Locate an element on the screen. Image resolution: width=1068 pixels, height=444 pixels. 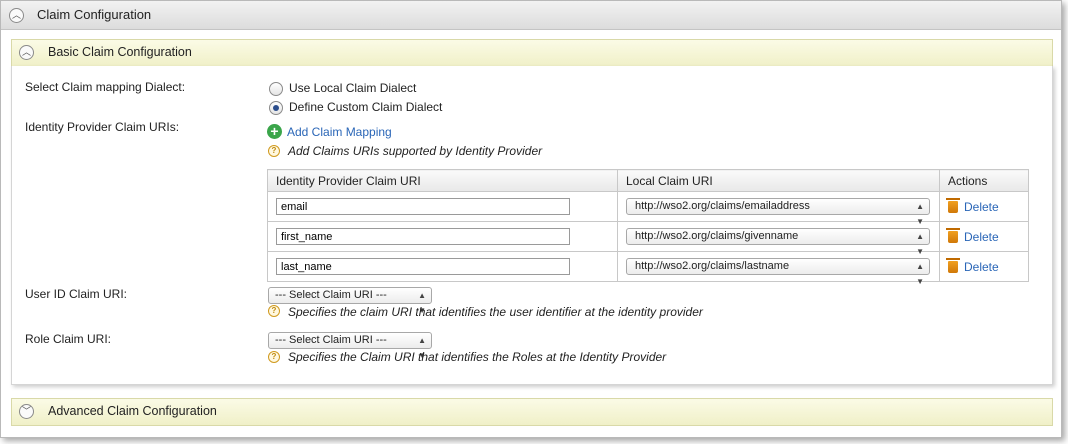
add-icon: + is located at coordinates (274, 131).